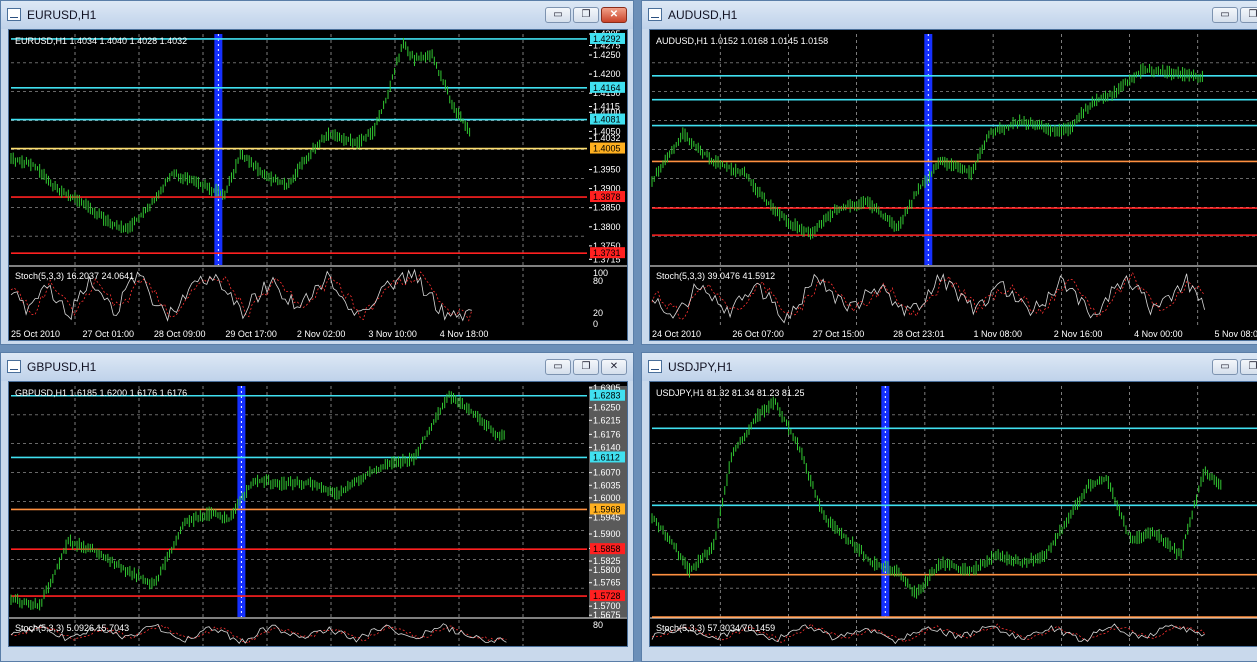  What do you see at coordinates (317, 15) in the screenshot?
I see `titlebar-eurusd: EURUSD,H1 ▭ ❐ ✕` at bounding box center [317, 15].